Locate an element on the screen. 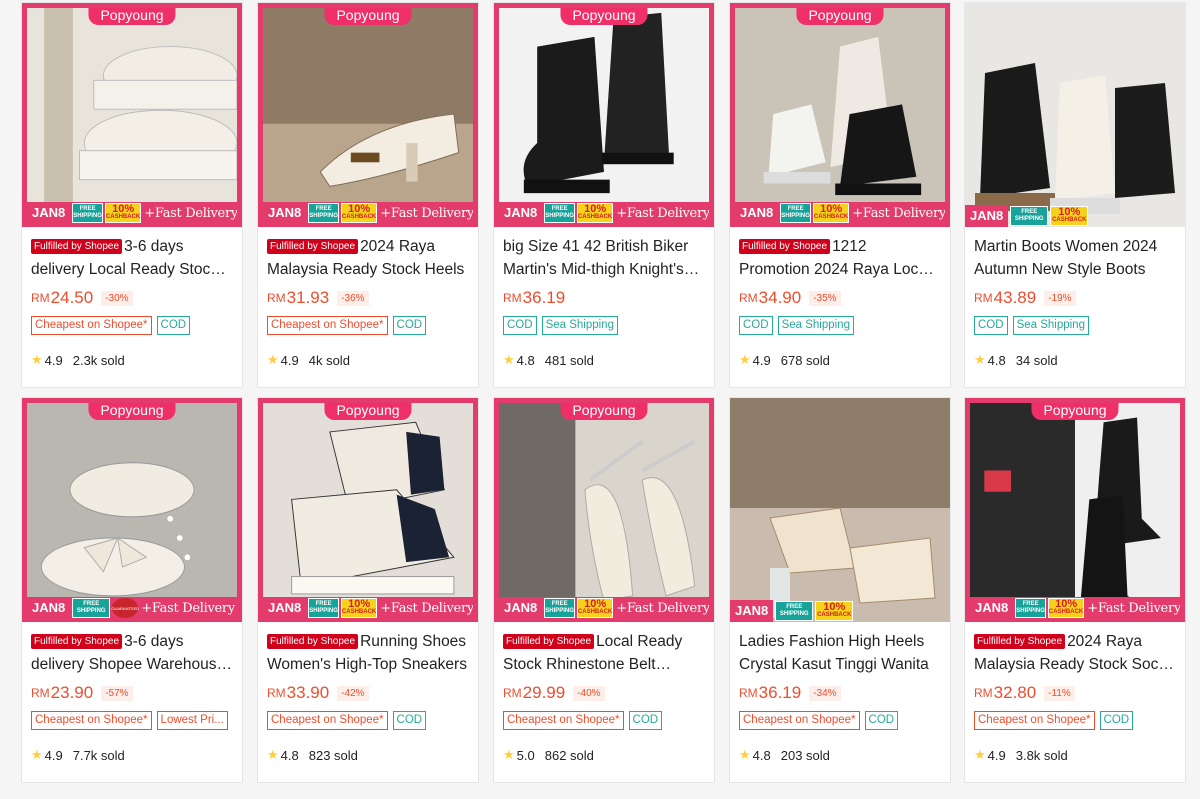  product-tags: Cheapest on Shopee* COD is located at coordinates (368, 721).